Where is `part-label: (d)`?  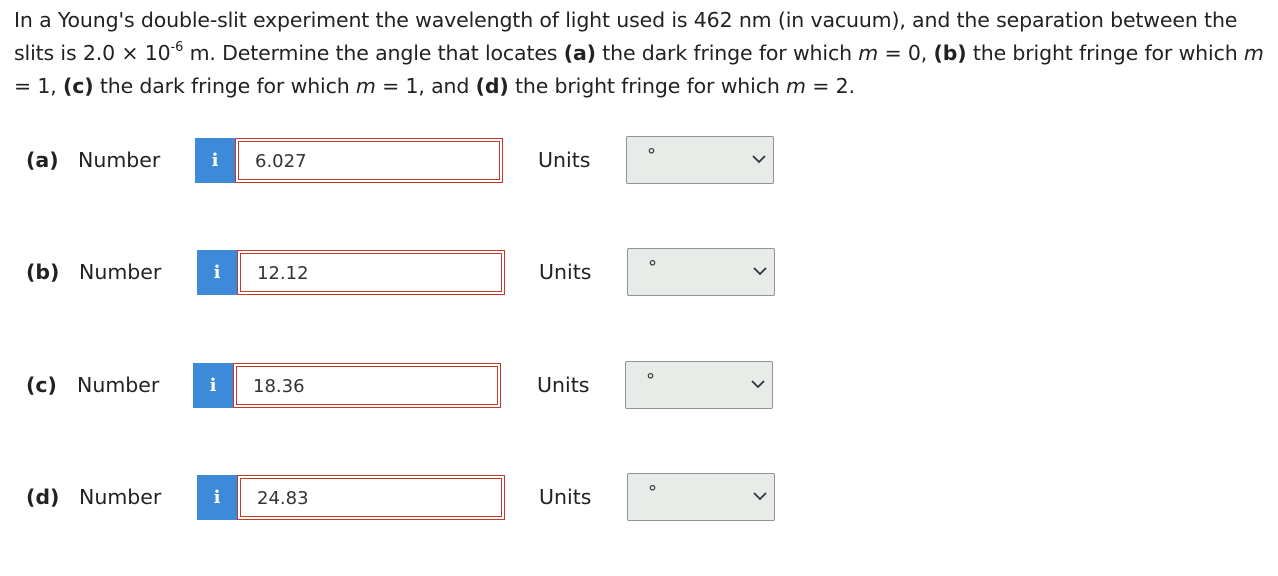
part-label: (d) is located at coordinates (43, 497).